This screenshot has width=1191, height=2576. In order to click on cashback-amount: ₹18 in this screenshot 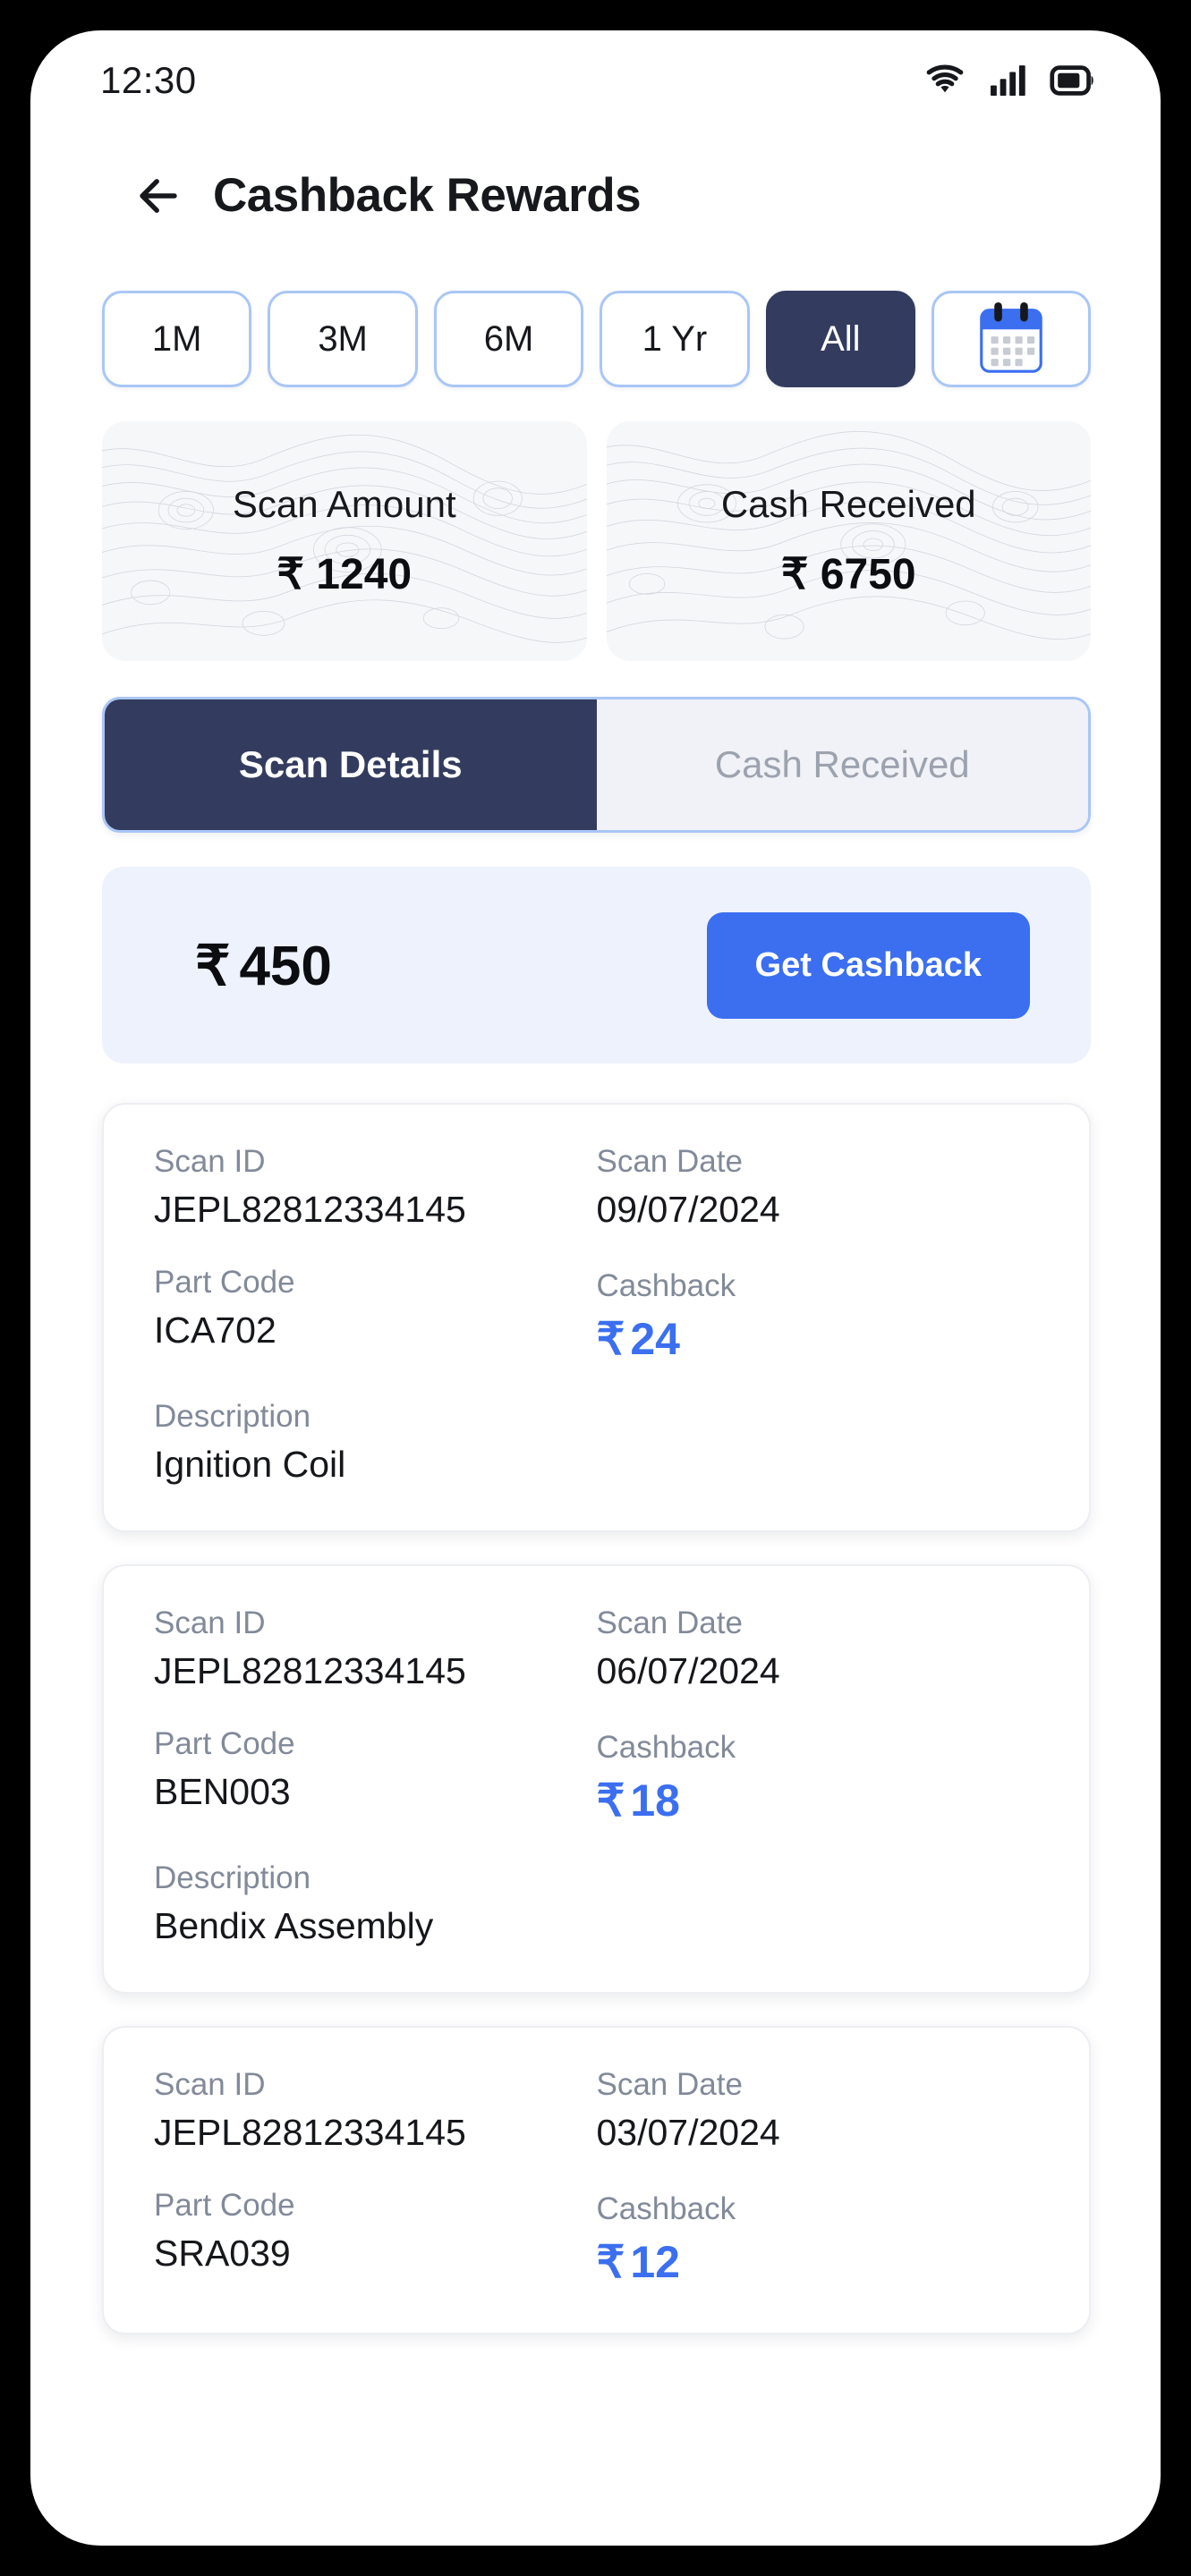, I will do `click(818, 1800)`.